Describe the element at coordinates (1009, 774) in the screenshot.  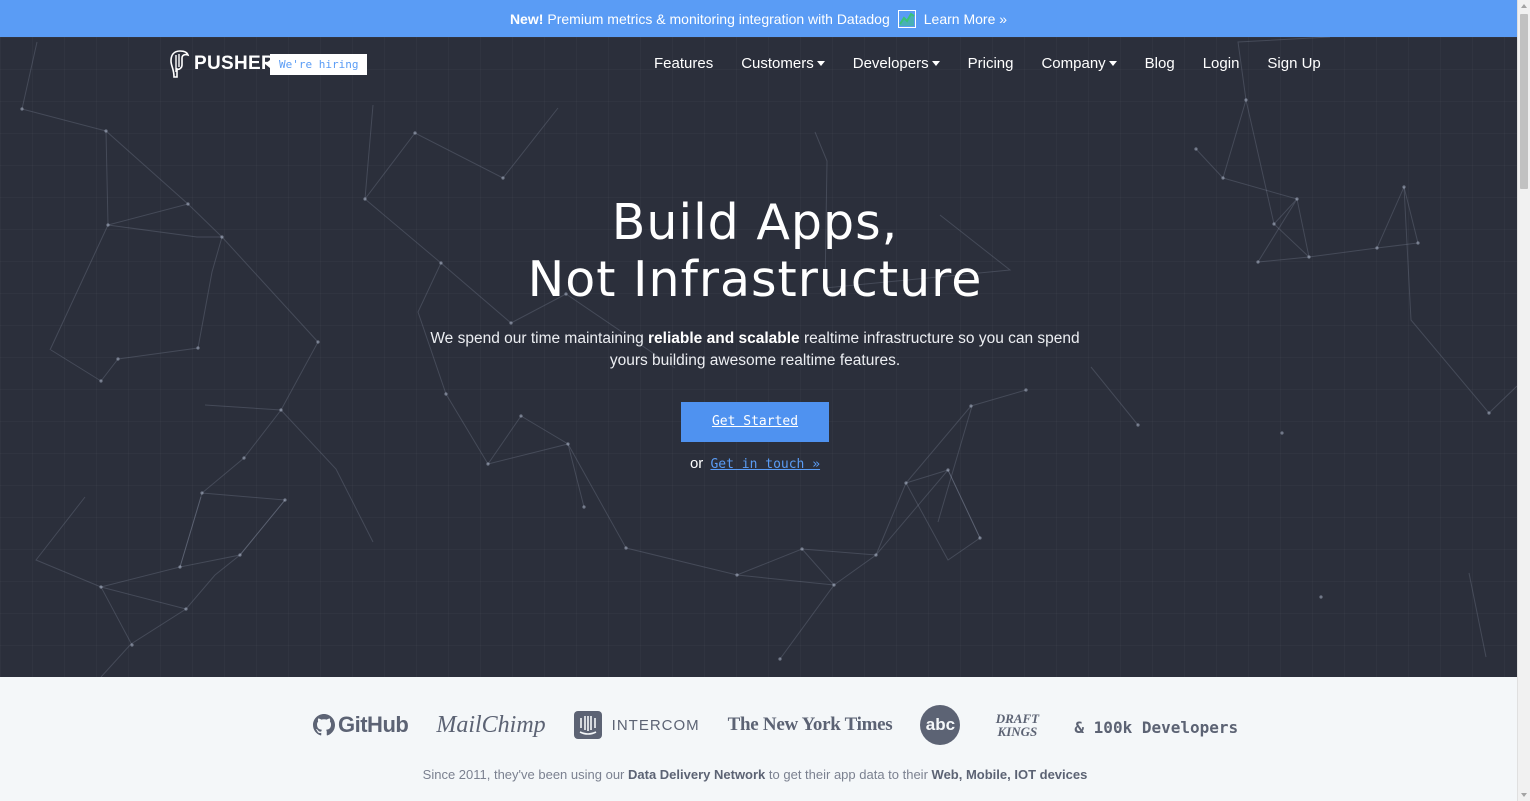
I see `since-bold-devices: Web, Mobile, IOT devices` at that location.